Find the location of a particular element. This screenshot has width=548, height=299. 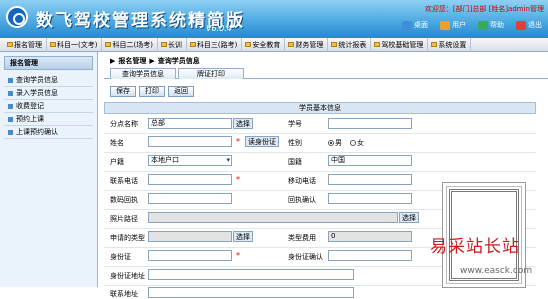

menu-label: 科目三(路考) is located at coordinates (217, 44).